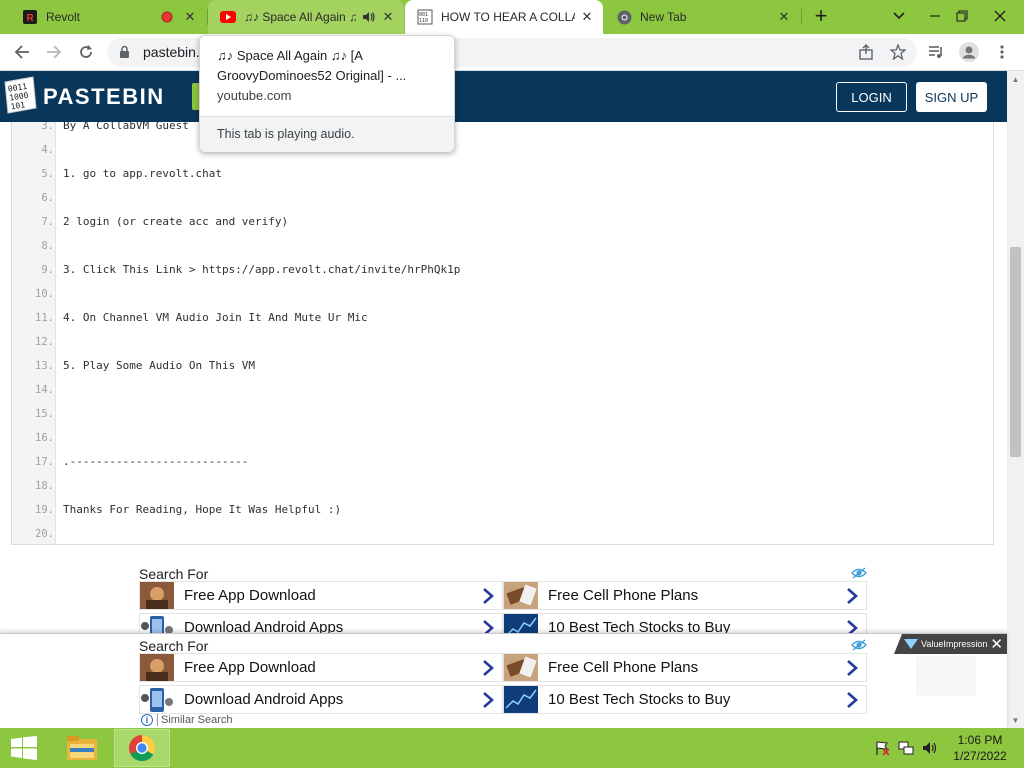  Describe the element at coordinates (1015, 79) in the screenshot. I see `scroll-up-icon: ▲` at that location.